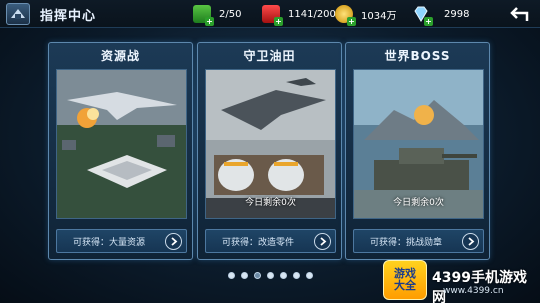 The width and height of the screenshot is (540, 303). What do you see at coordinates (473, 291) in the screenshot?
I see `watermark-url: www.4399.cn` at bounding box center [473, 291].